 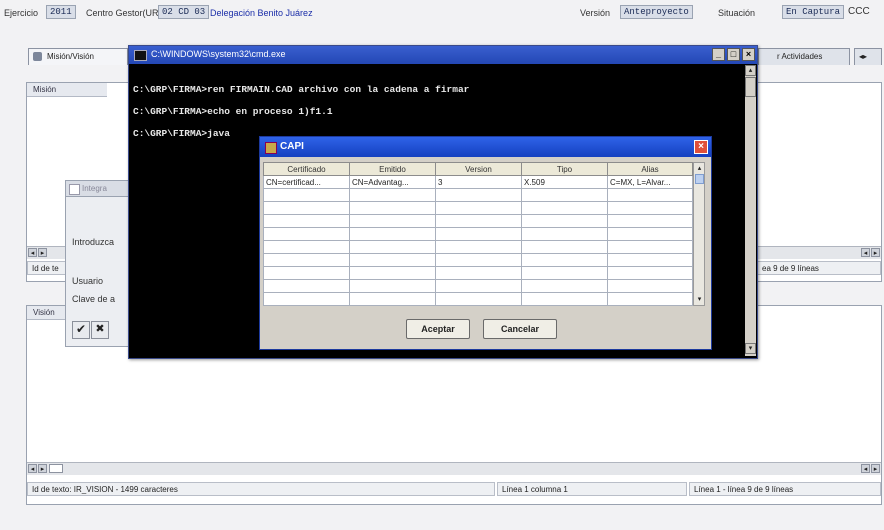 I want to click on app-icon, so click(x=74, y=189).